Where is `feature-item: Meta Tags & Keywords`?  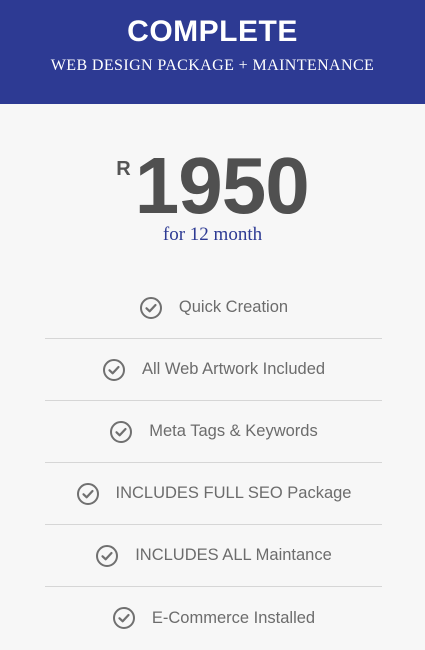 feature-item: Meta Tags & Keywords is located at coordinates (213, 432).